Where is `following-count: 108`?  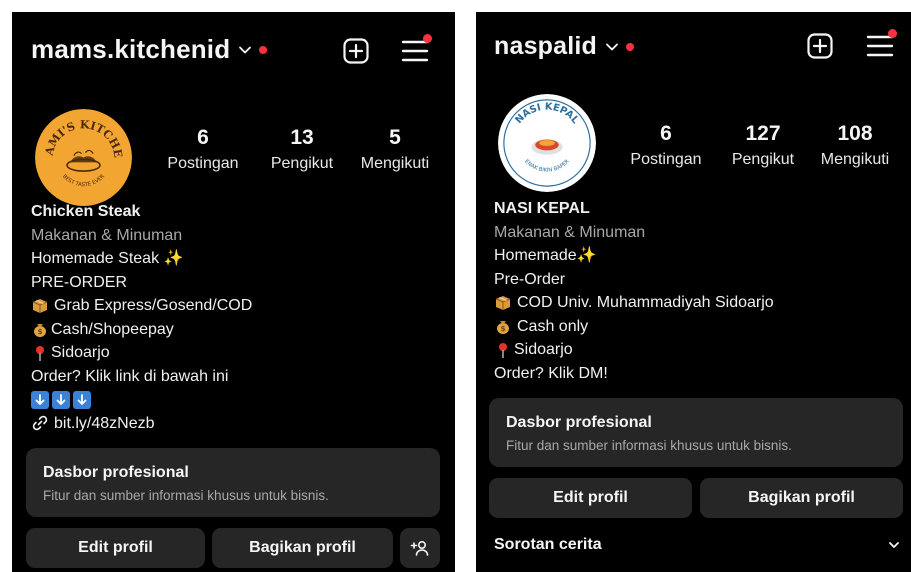
following-count: 108 is located at coordinates (855, 133).